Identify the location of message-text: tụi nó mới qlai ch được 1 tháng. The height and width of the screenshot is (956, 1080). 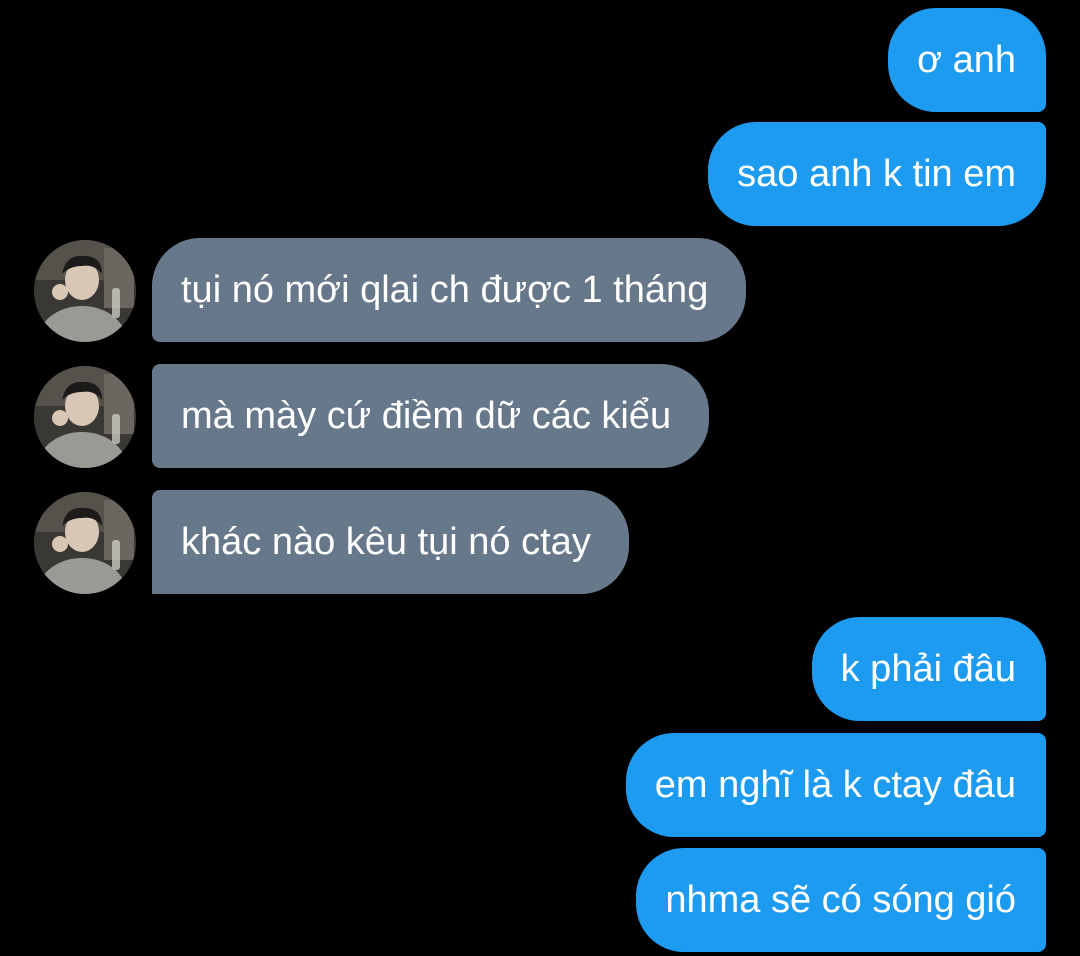
(445, 290).